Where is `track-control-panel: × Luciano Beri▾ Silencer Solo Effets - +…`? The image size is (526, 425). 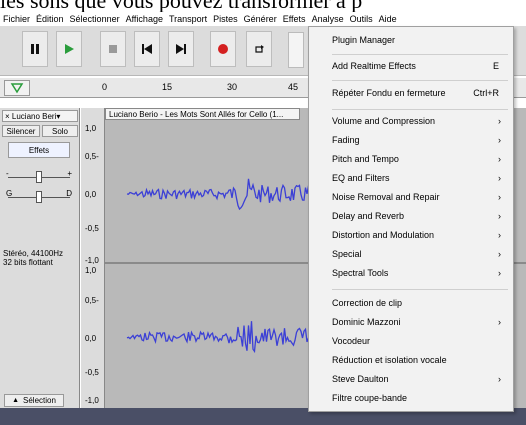
track-control-panel: × Luciano Beri▾ Silencer Solo Effets - +… is located at coordinates (40, 258).